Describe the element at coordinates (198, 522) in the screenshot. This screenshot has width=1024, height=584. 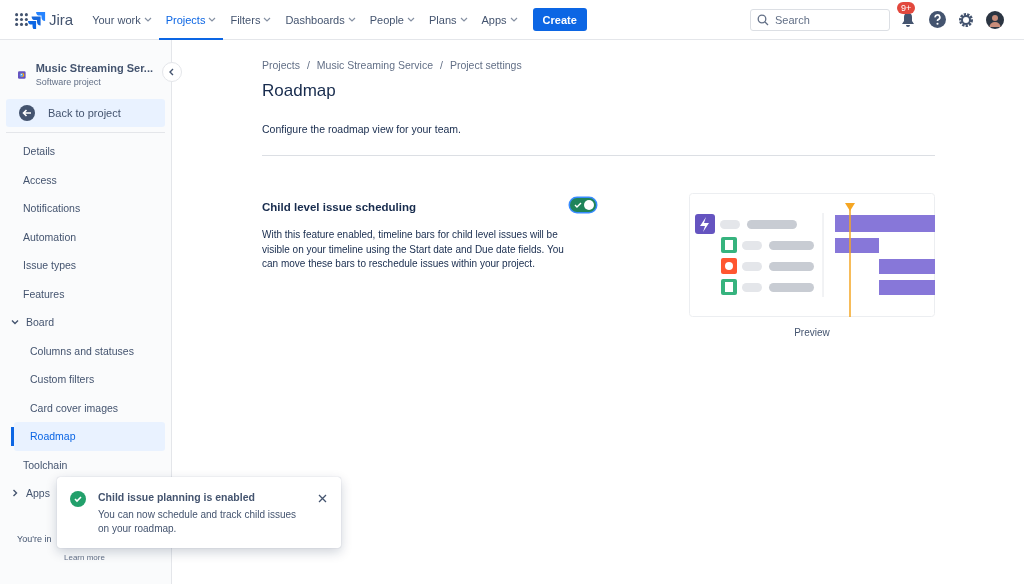
I see `toast-message: You can now schedule and track child issues on your roadmap.` at that location.